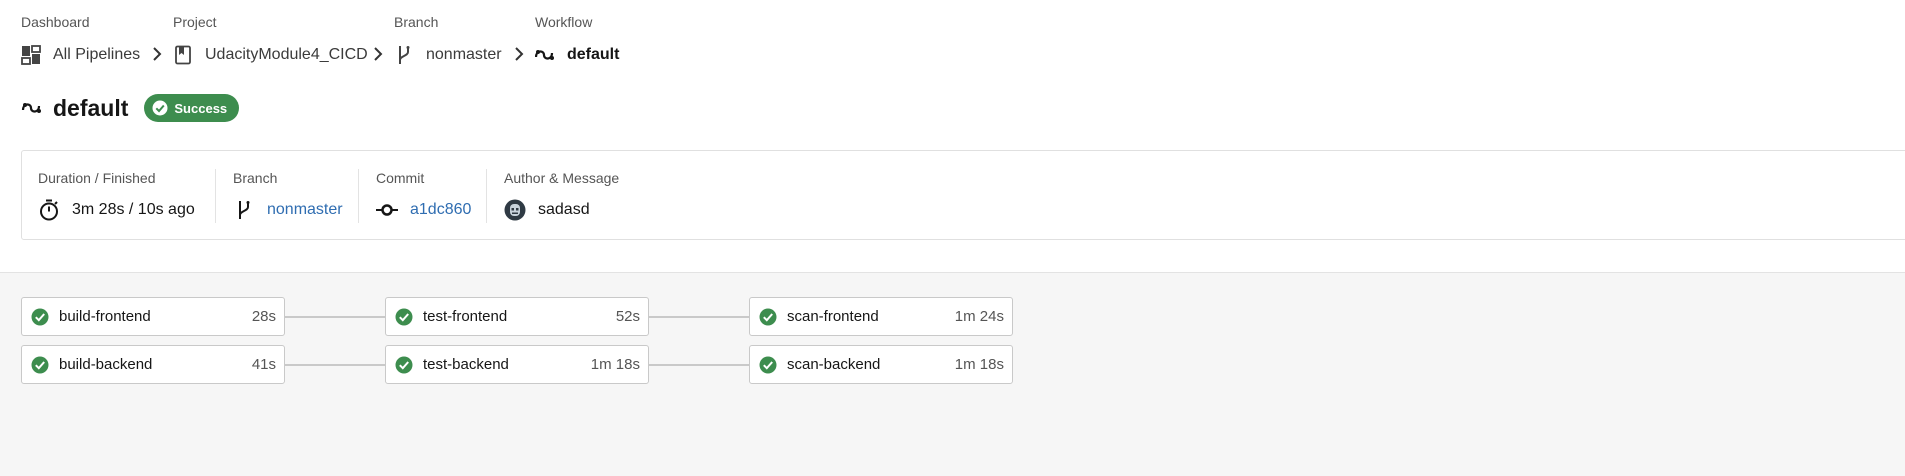 Image resolution: width=1905 pixels, height=476 pixels. What do you see at coordinates (305, 210) in the screenshot?
I see `branch-link: nonmaster` at bounding box center [305, 210].